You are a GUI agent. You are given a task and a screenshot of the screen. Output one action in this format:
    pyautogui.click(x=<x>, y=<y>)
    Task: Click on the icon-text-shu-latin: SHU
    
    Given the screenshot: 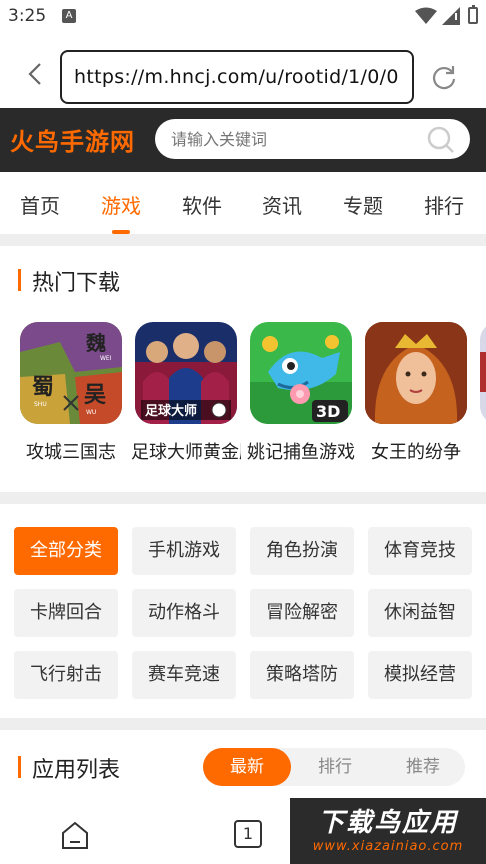 What is the action you would take?
    pyautogui.click(x=40, y=404)
    